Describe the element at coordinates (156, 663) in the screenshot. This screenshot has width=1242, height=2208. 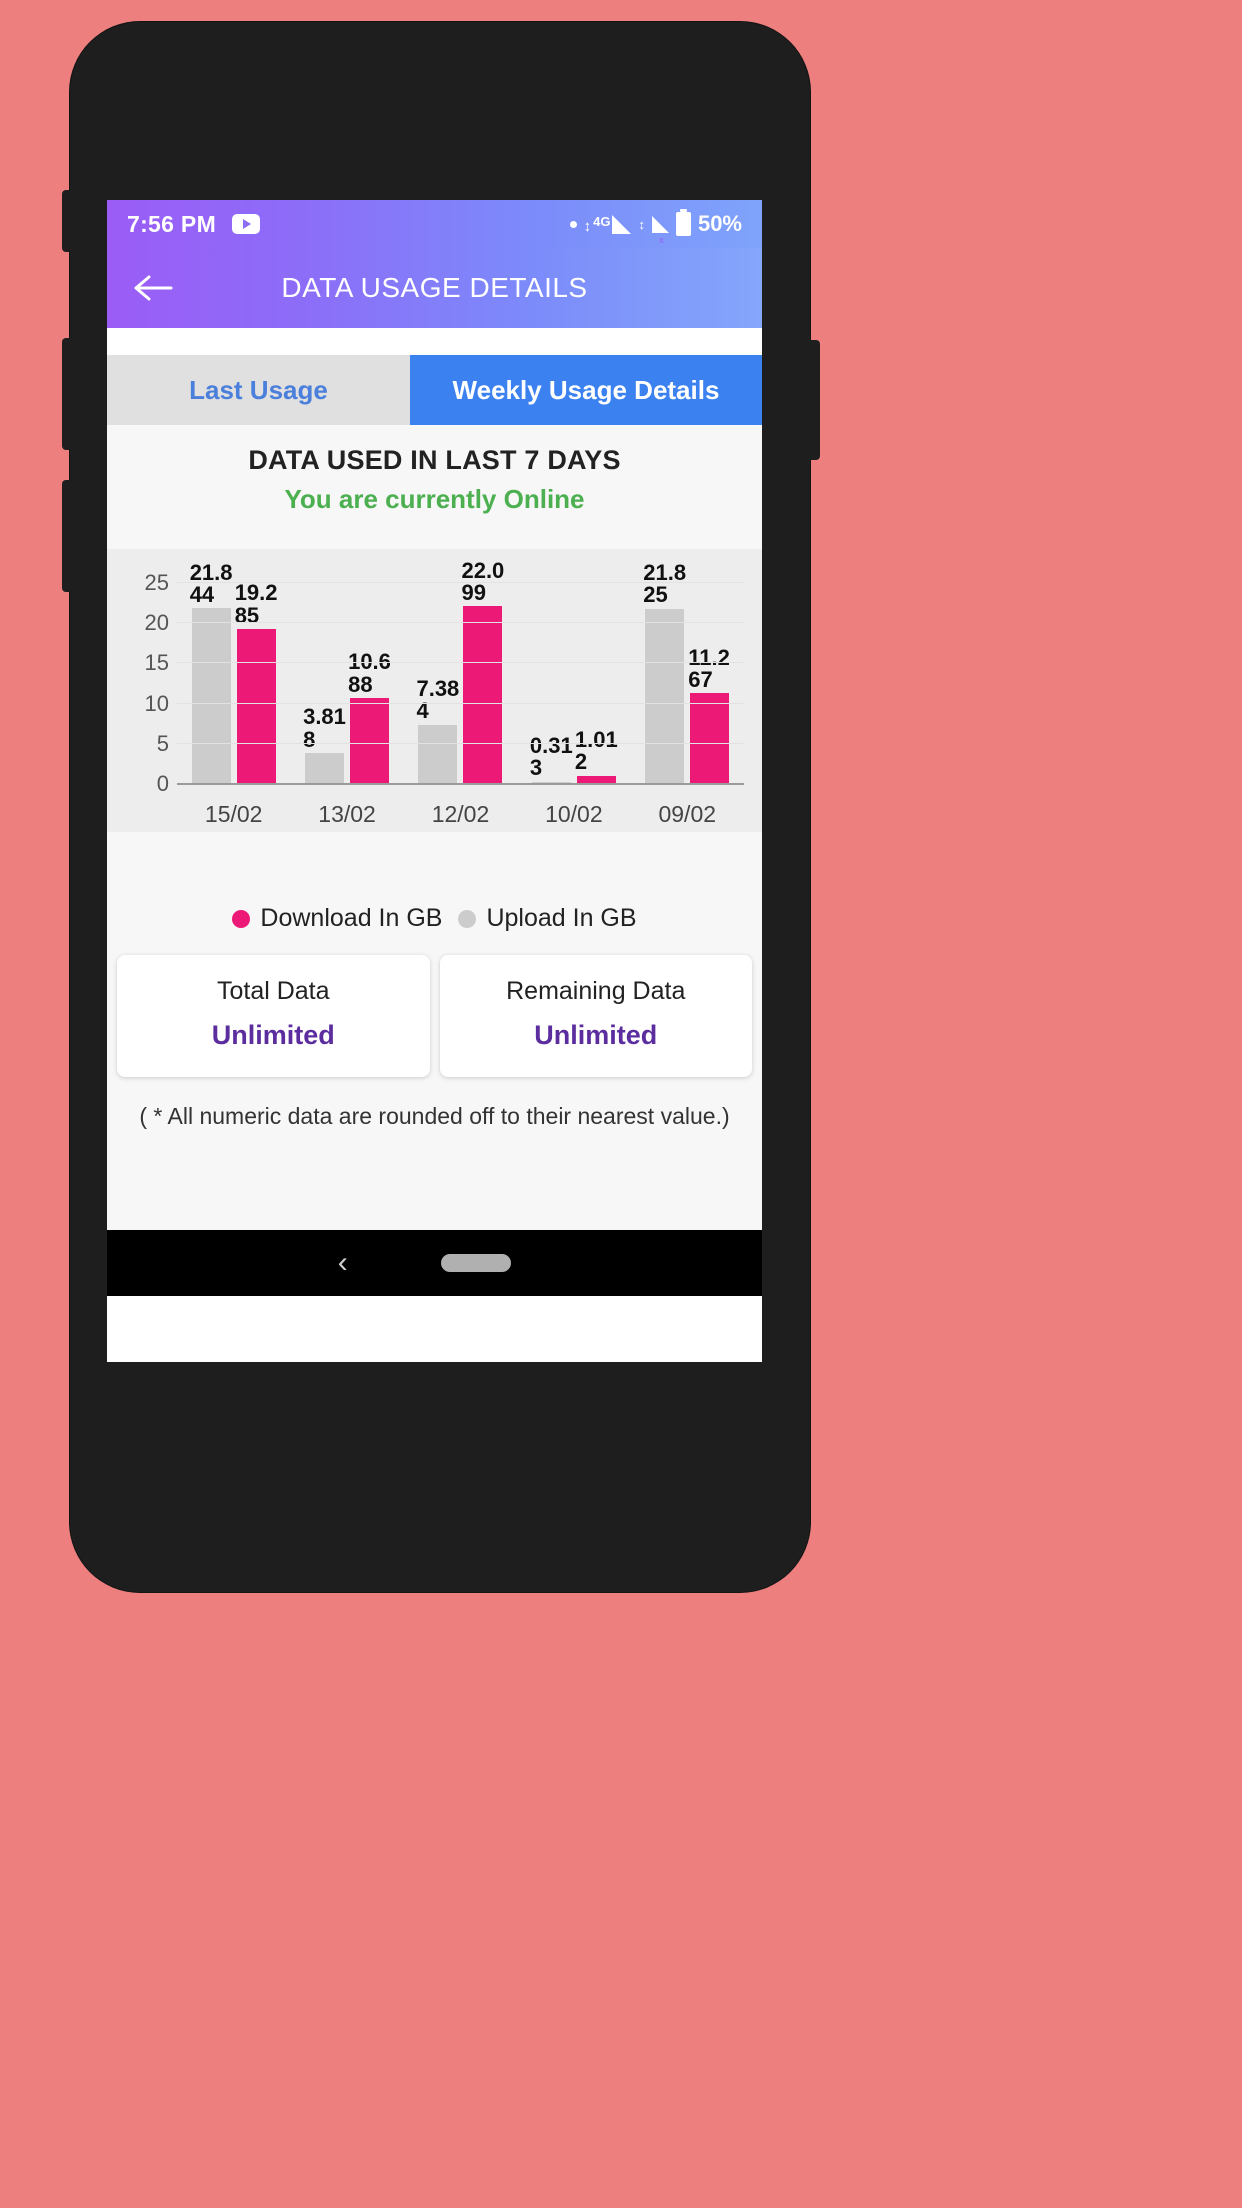
I see `y-axis-tick-label: 15` at that location.